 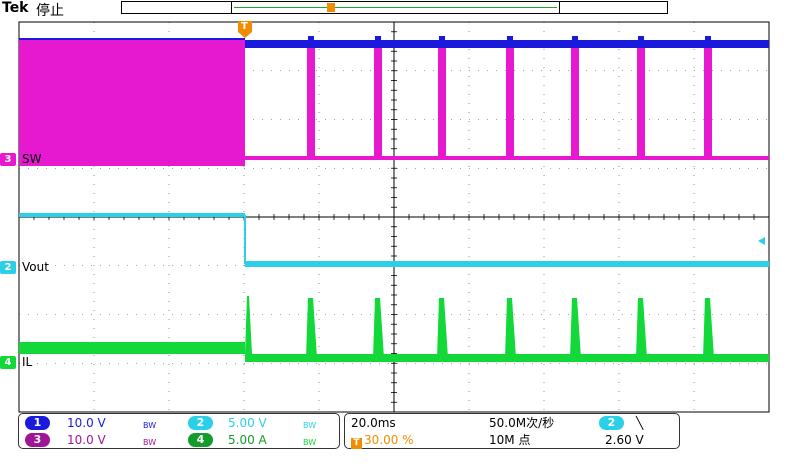 I want to click on trigger-slope-icon: ╲, so click(x=640, y=423).